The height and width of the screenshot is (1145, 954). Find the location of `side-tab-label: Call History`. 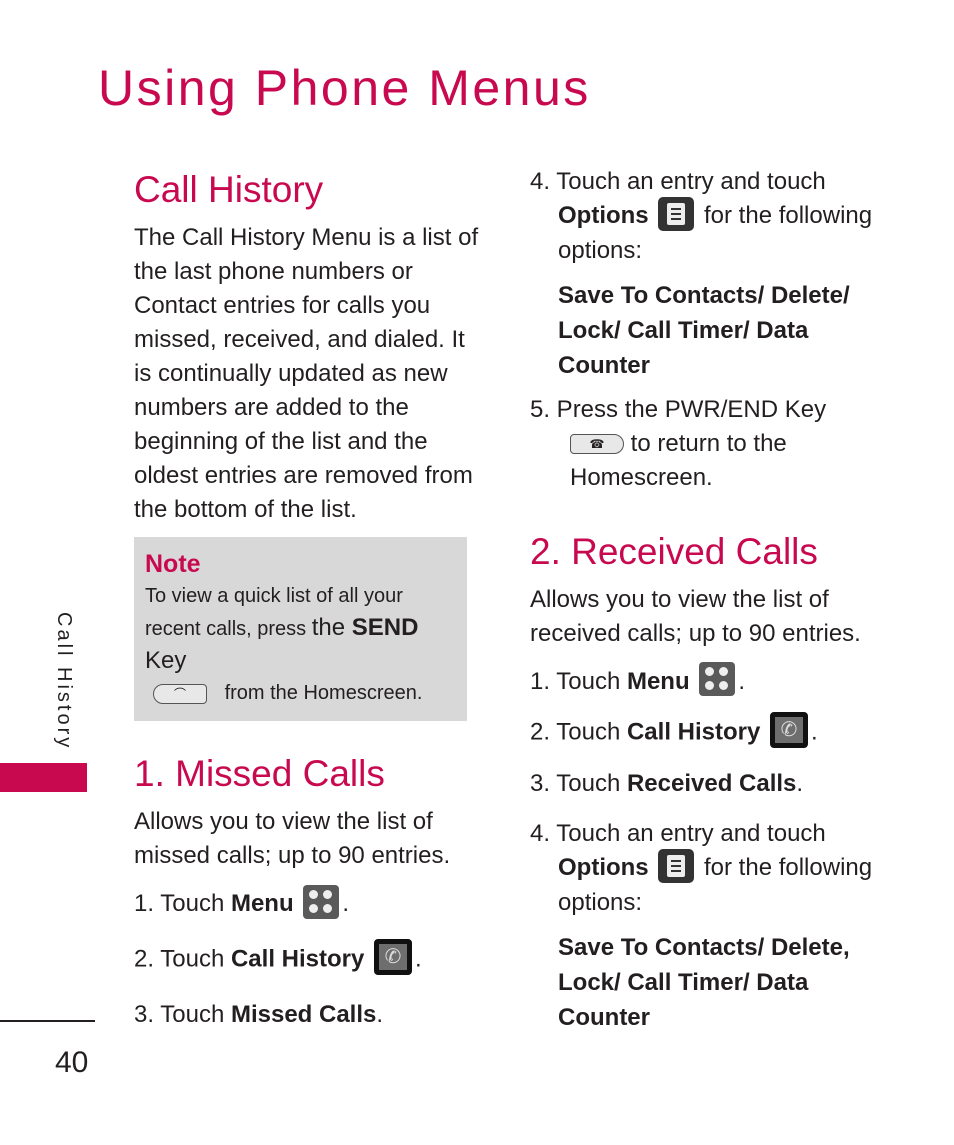

side-tab-label: Call History is located at coordinates (64, 681).